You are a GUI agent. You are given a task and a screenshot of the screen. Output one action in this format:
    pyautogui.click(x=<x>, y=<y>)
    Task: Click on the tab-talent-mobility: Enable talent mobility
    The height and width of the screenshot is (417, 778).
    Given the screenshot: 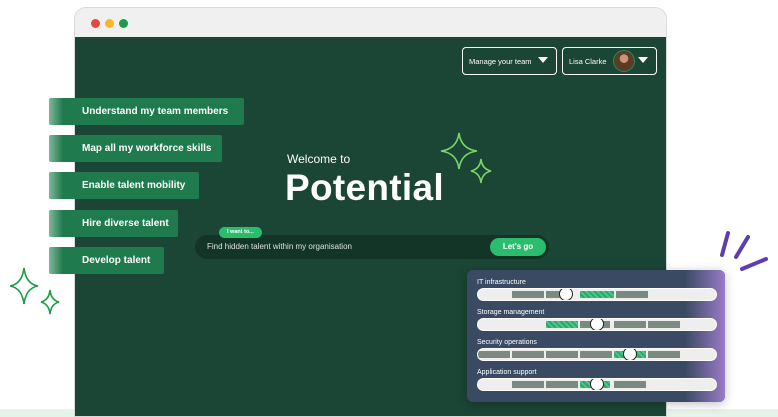 What is the action you would take?
    pyautogui.click(x=124, y=185)
    